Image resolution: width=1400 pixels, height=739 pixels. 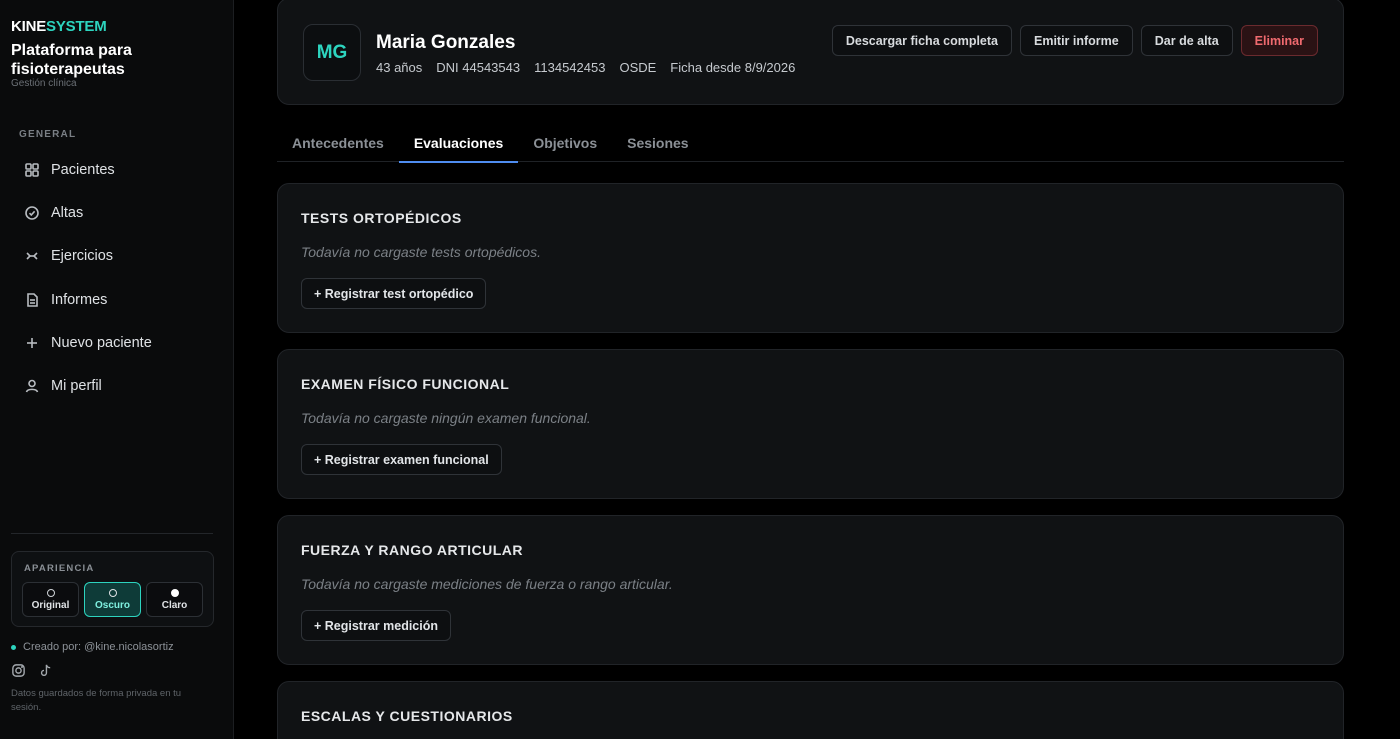 What do you see at coordinates (13, 647) in the screenshot?
I see `status-dot-icon` at bounding box center [13, 647].